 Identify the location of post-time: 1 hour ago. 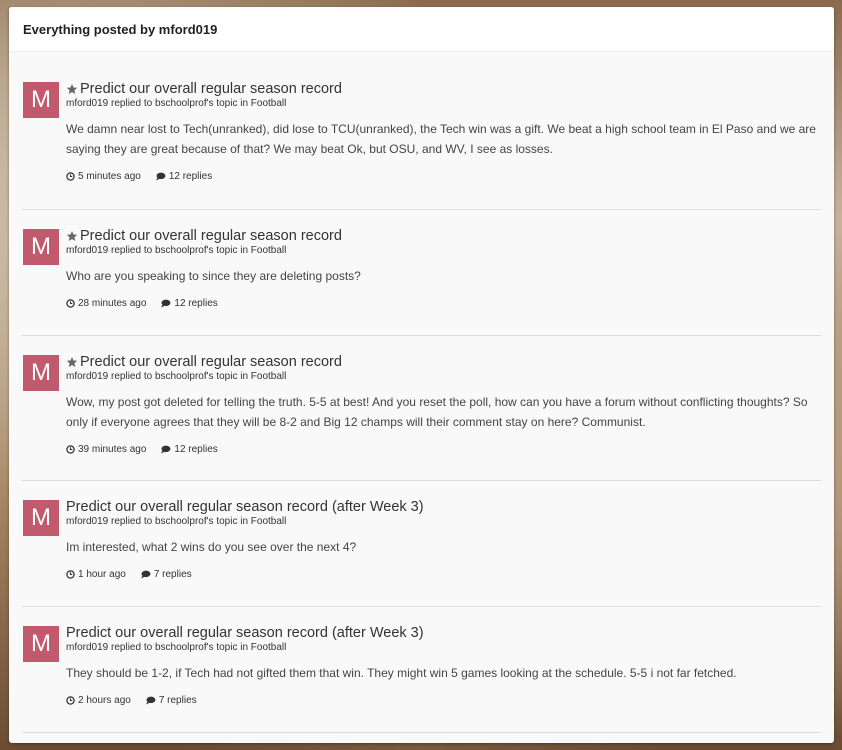
(96, 574).